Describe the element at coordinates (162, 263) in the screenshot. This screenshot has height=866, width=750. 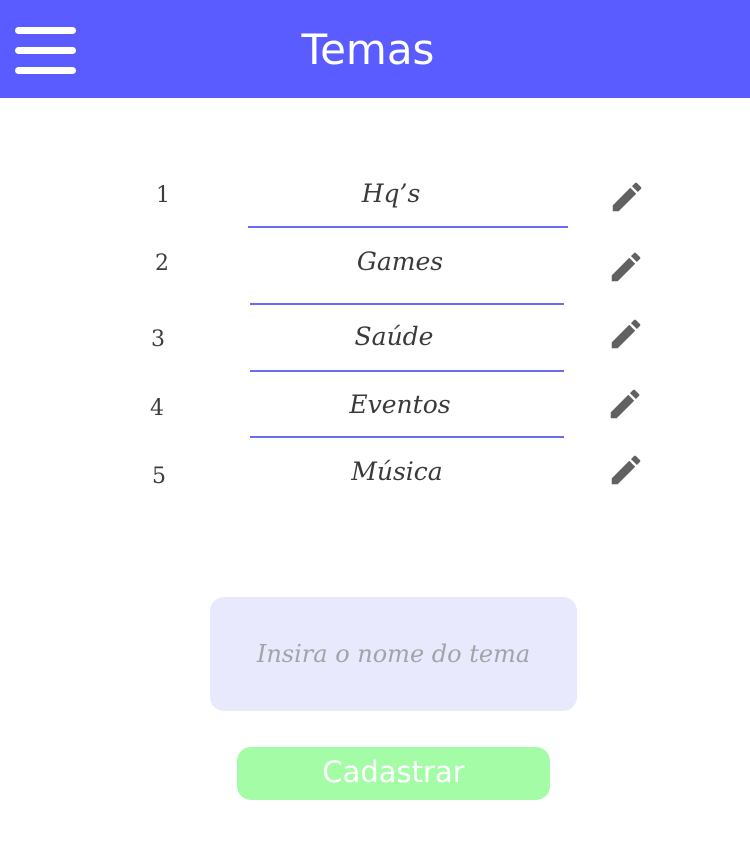
I see `theme-number: 2` at that location.